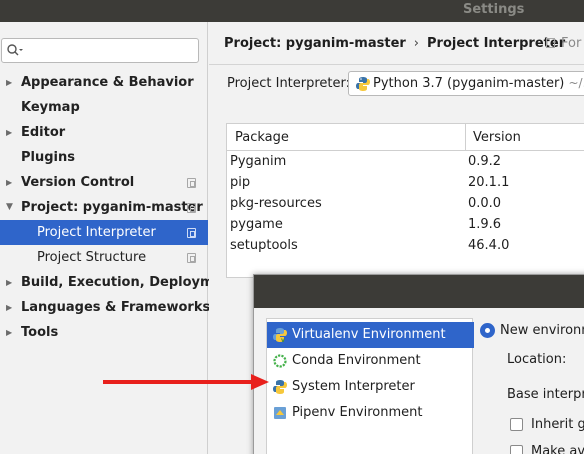  I want to click on sidebar-item-plugins: Plugins, so click(104, 157).